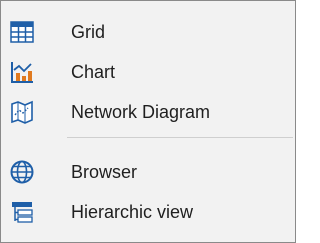 This screenshot has height=243, width=320. Describe the element at coordinates (22, 212) in the screenshot. I see `hierarchy-icon` at that location.